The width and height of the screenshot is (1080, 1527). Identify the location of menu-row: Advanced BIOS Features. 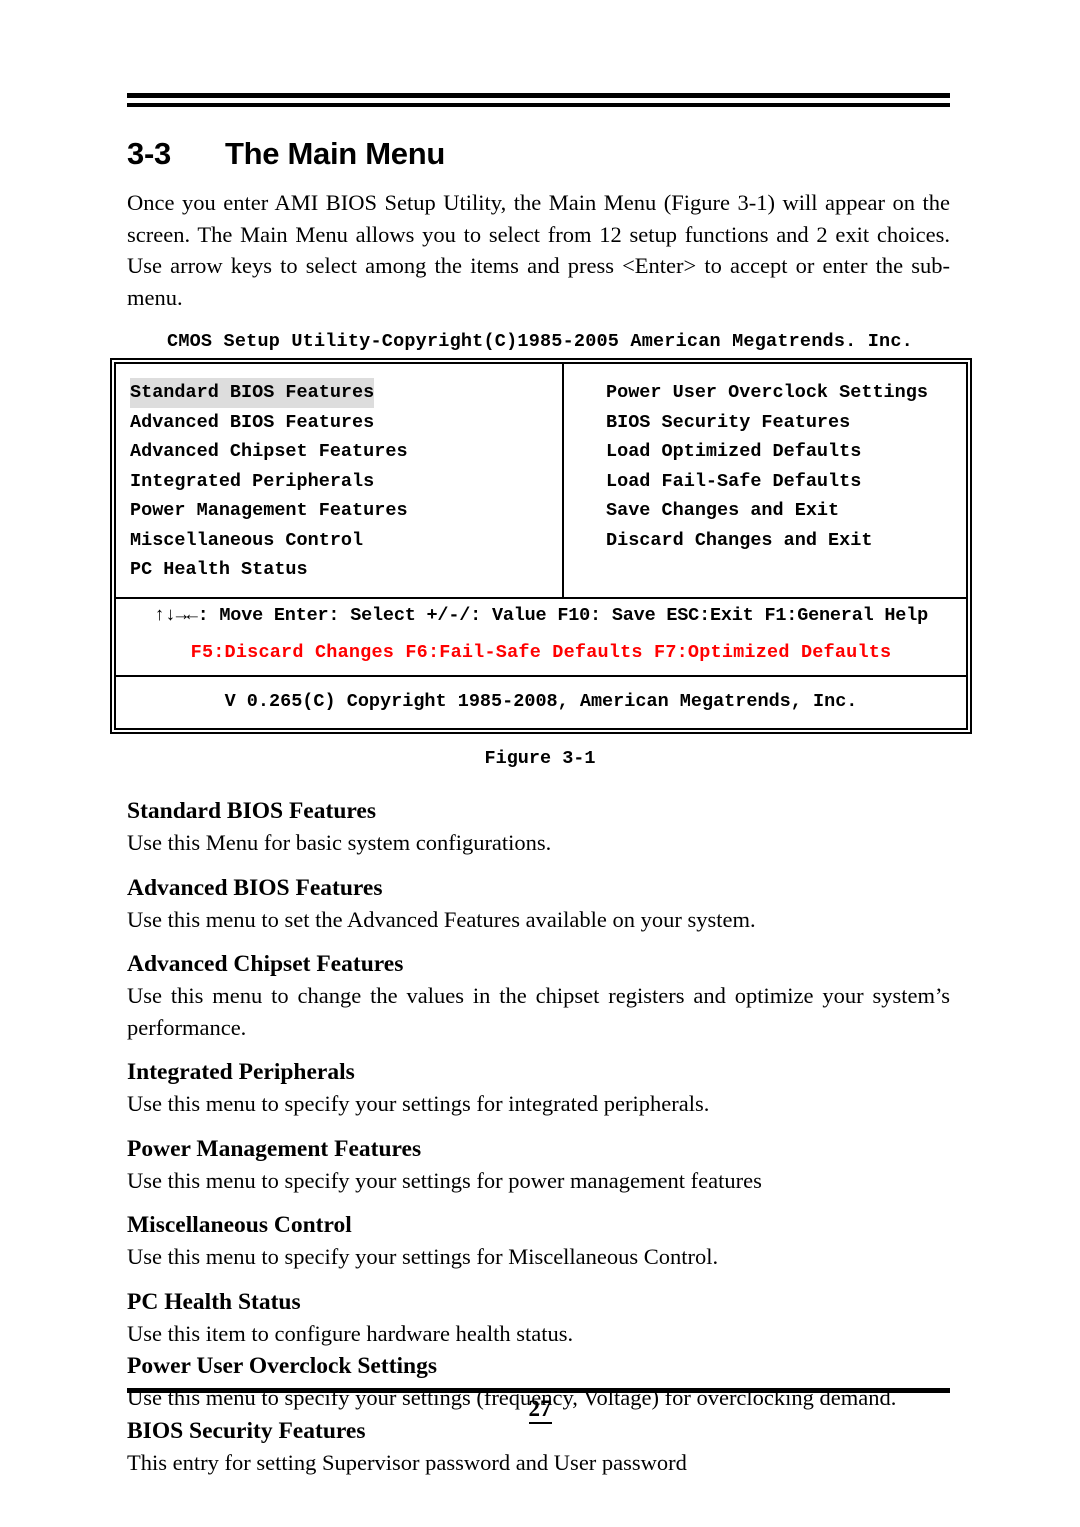
(346, 423).